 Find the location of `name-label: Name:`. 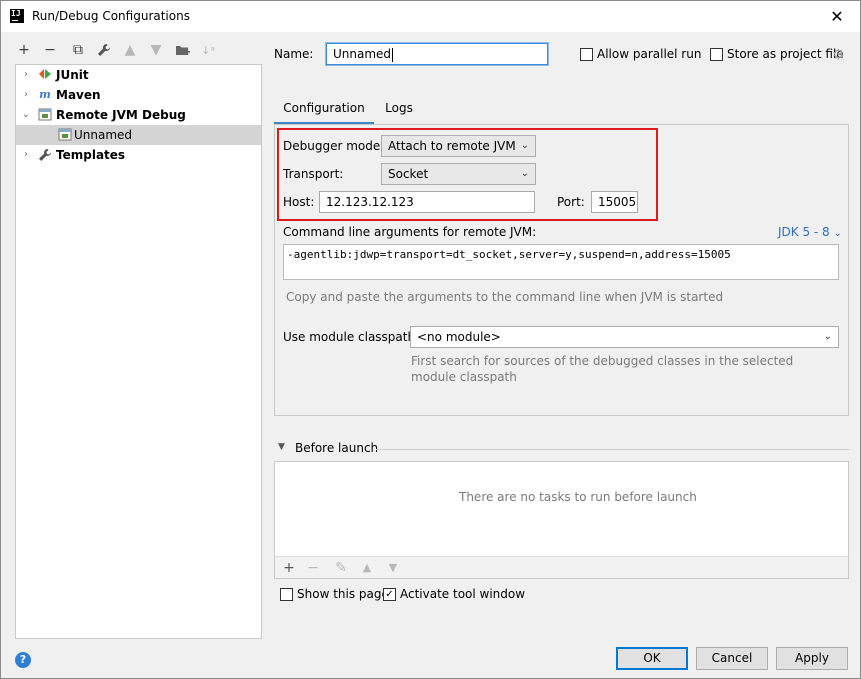

name-label: Name: is located at coordinates (294, 54).